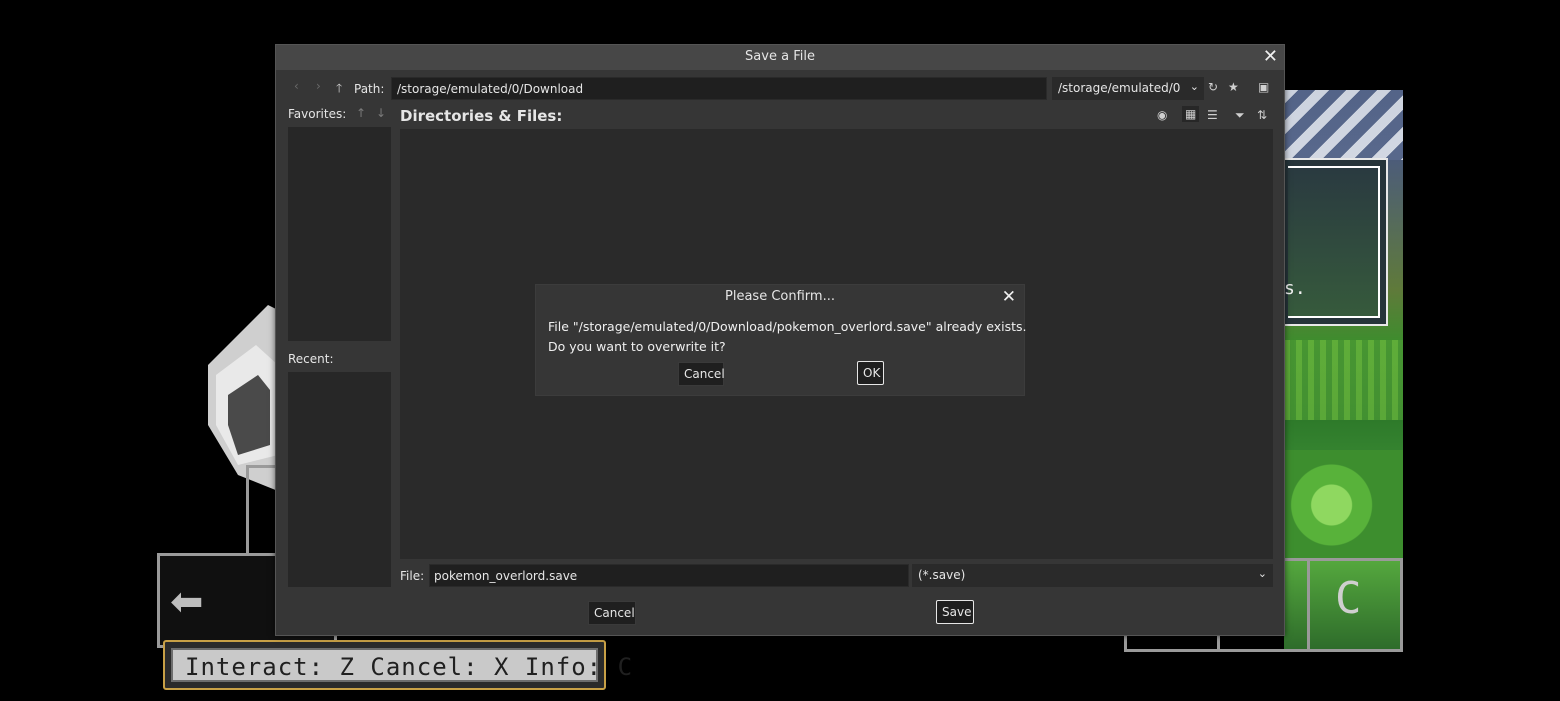  Describe the element at coordinates (1119, 88) in the screenshot. I see `drive-select-value: /storage/emulated/0` at that location.